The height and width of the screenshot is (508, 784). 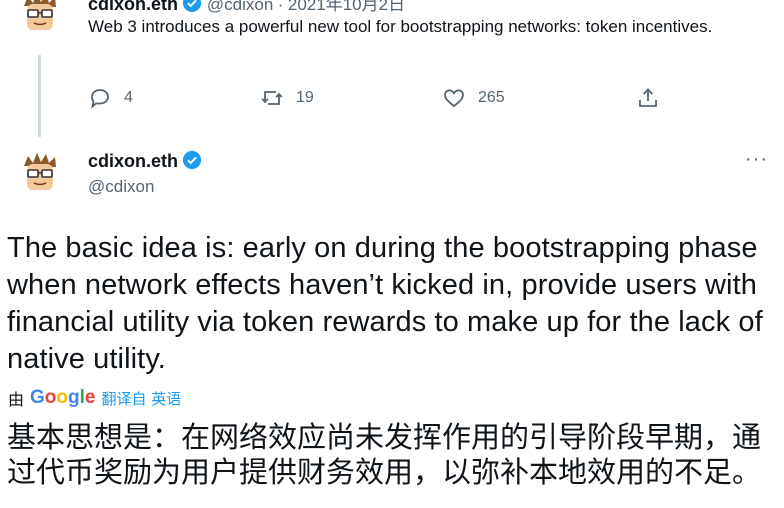 I want to click on main-display-name: cdixon.eth, so click(x=133, y=161).